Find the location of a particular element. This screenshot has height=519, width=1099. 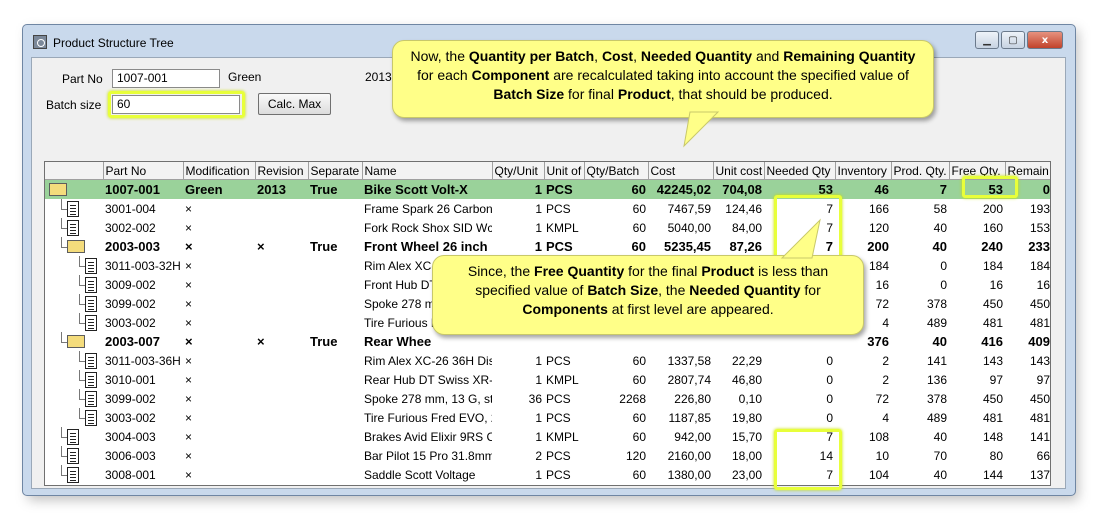

needed-qty-highlight-bottom is located at coordinates (808, 459).